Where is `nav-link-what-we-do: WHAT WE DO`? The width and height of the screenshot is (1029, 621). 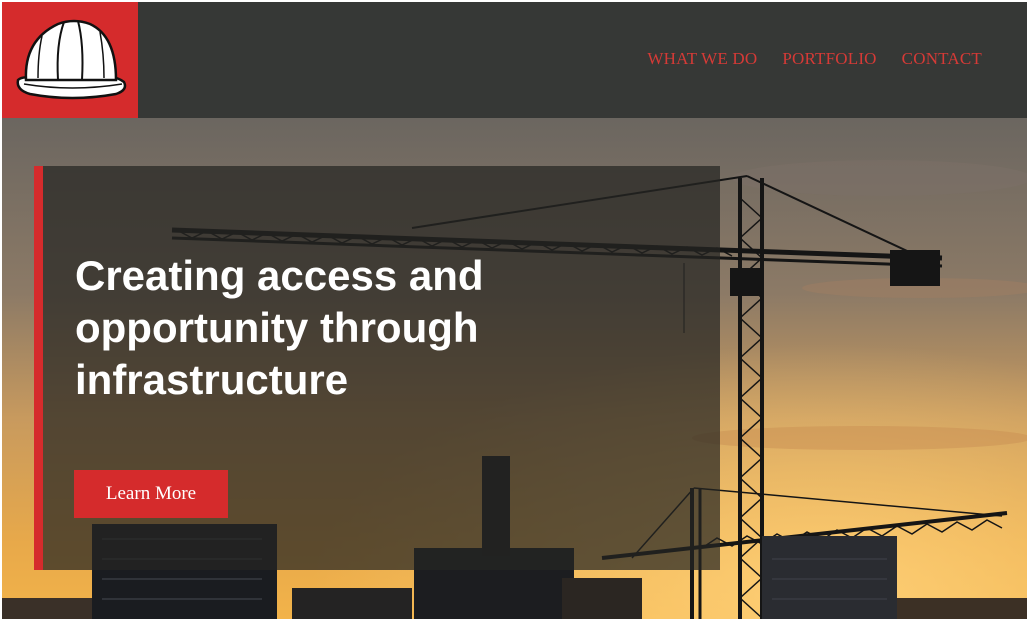
nav-link-what-we-do: WHAT WE DO is located at coordinates (702, 59).